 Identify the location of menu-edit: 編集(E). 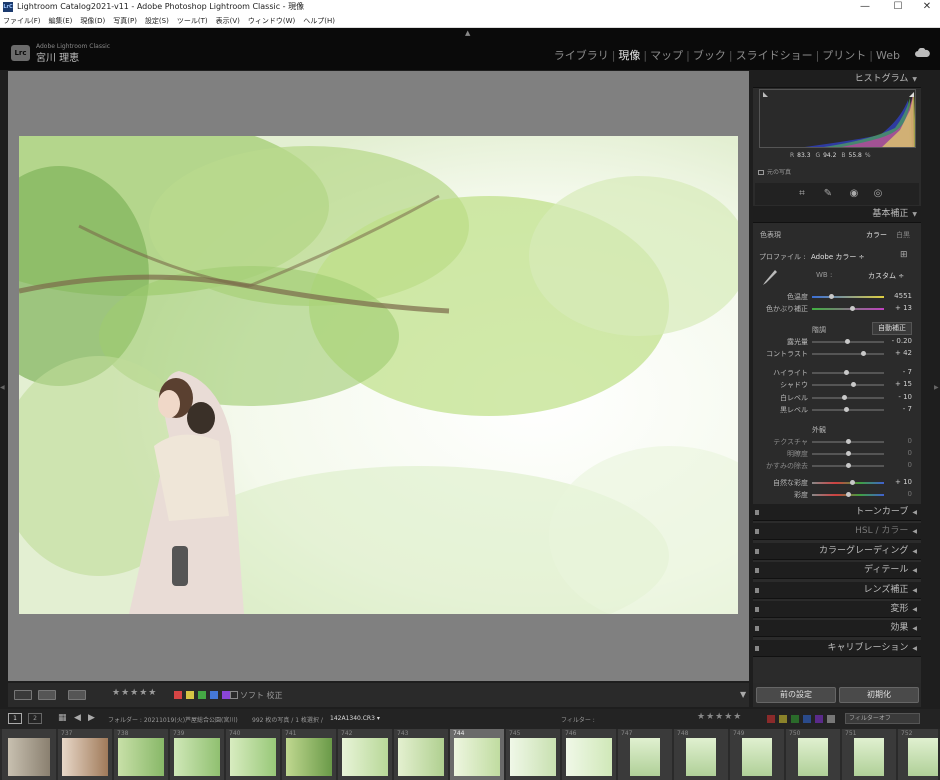
(61, 21).